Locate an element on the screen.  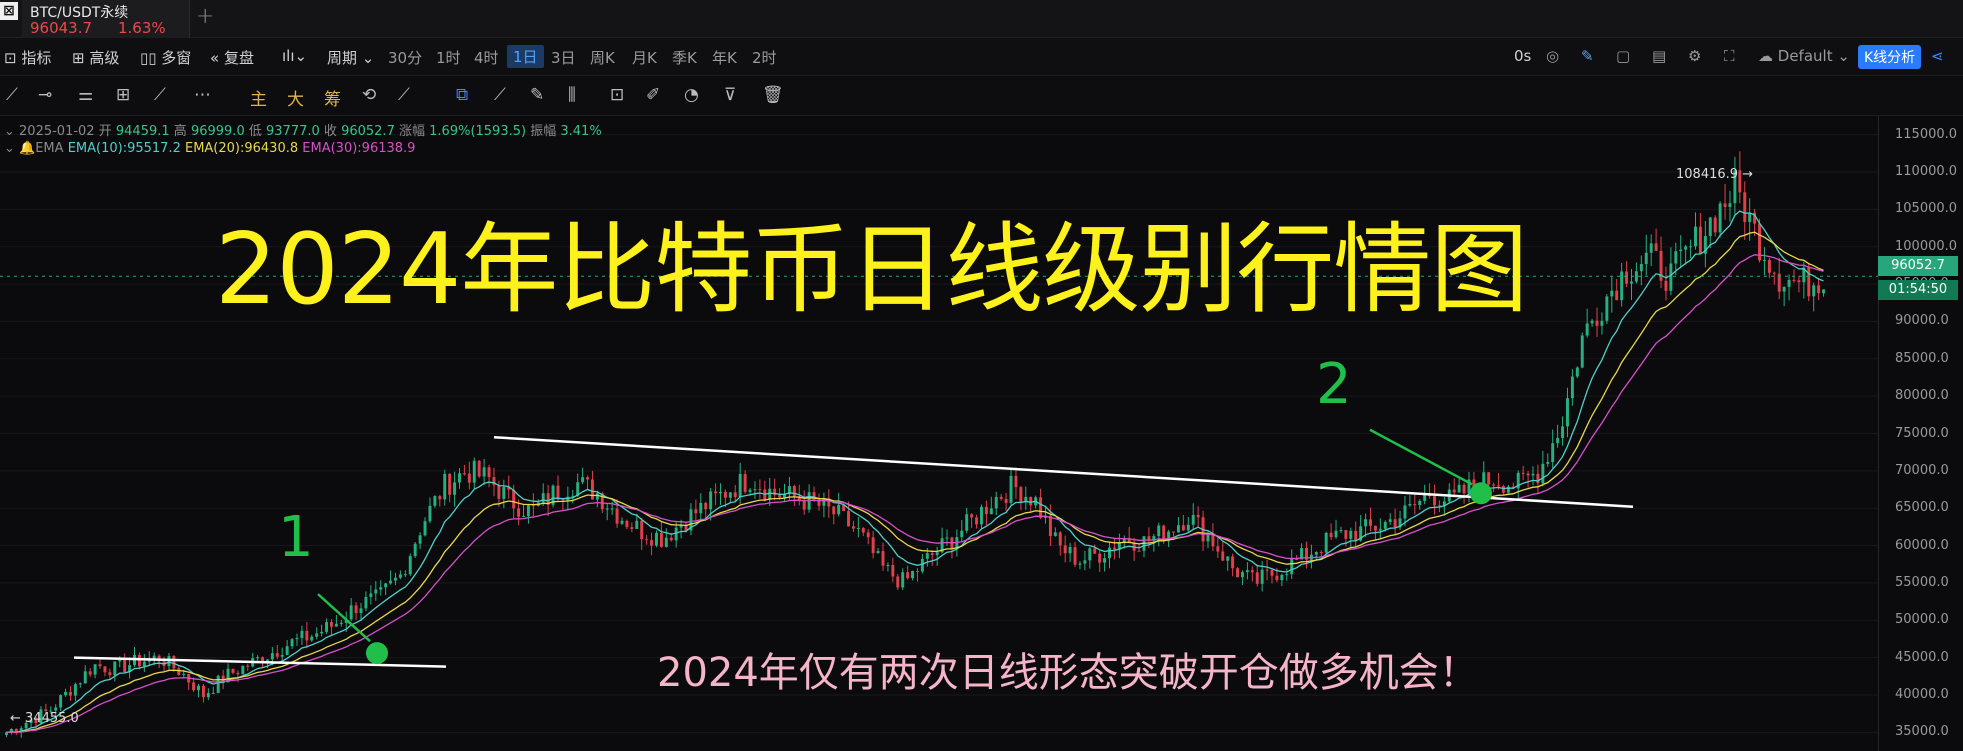
eye-icon: ◔ is located at coordinates (691, 95).